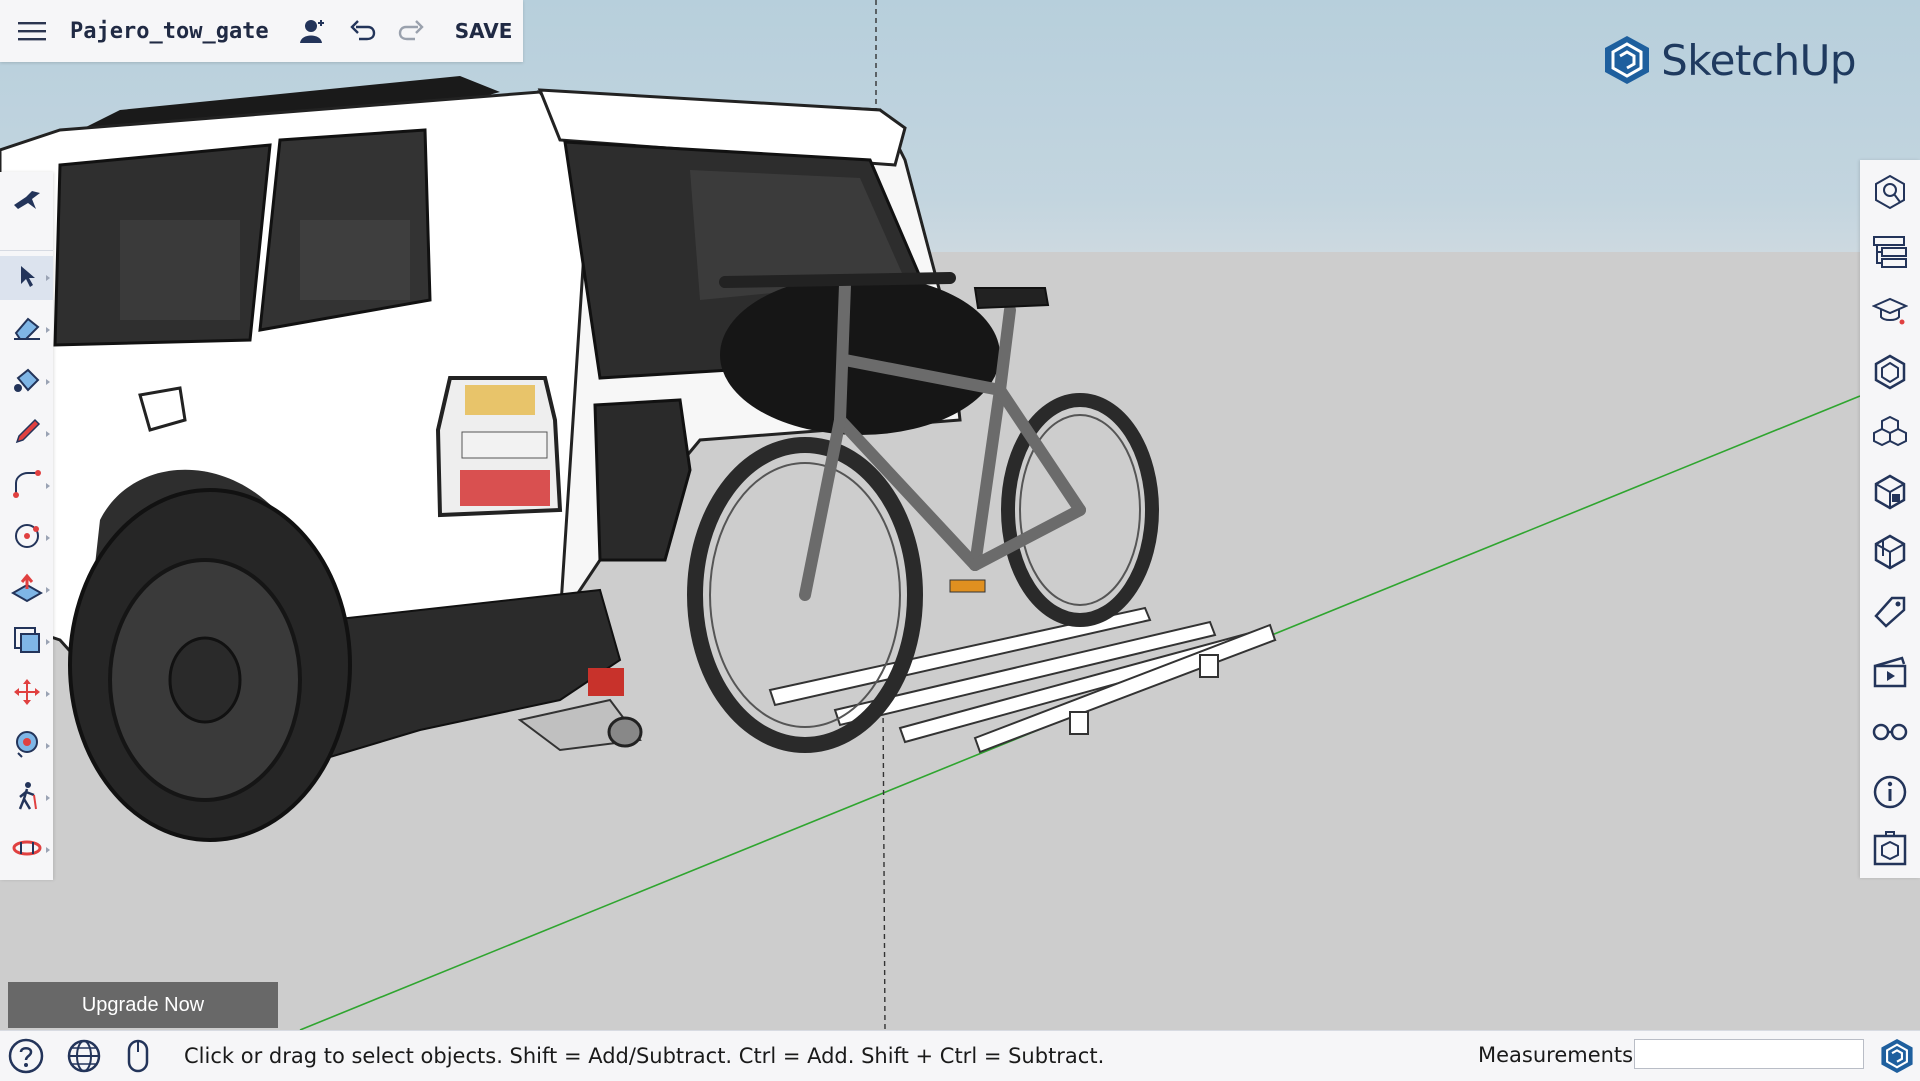  I want to click on search-tool, so click(26, 202).